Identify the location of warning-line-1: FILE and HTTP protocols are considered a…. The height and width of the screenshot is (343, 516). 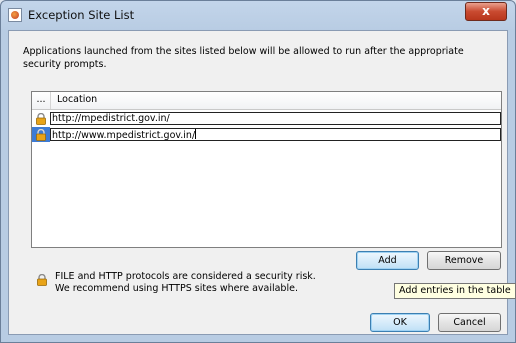
(185, 276).